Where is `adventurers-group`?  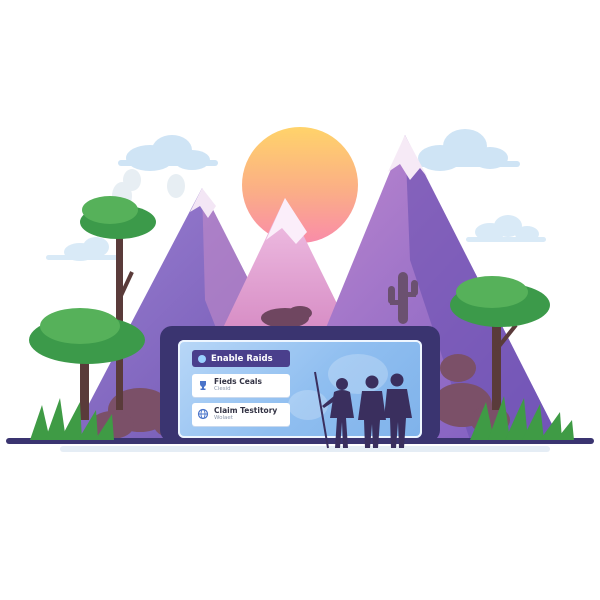
adventurers-group is located at coordinates (363, 410).